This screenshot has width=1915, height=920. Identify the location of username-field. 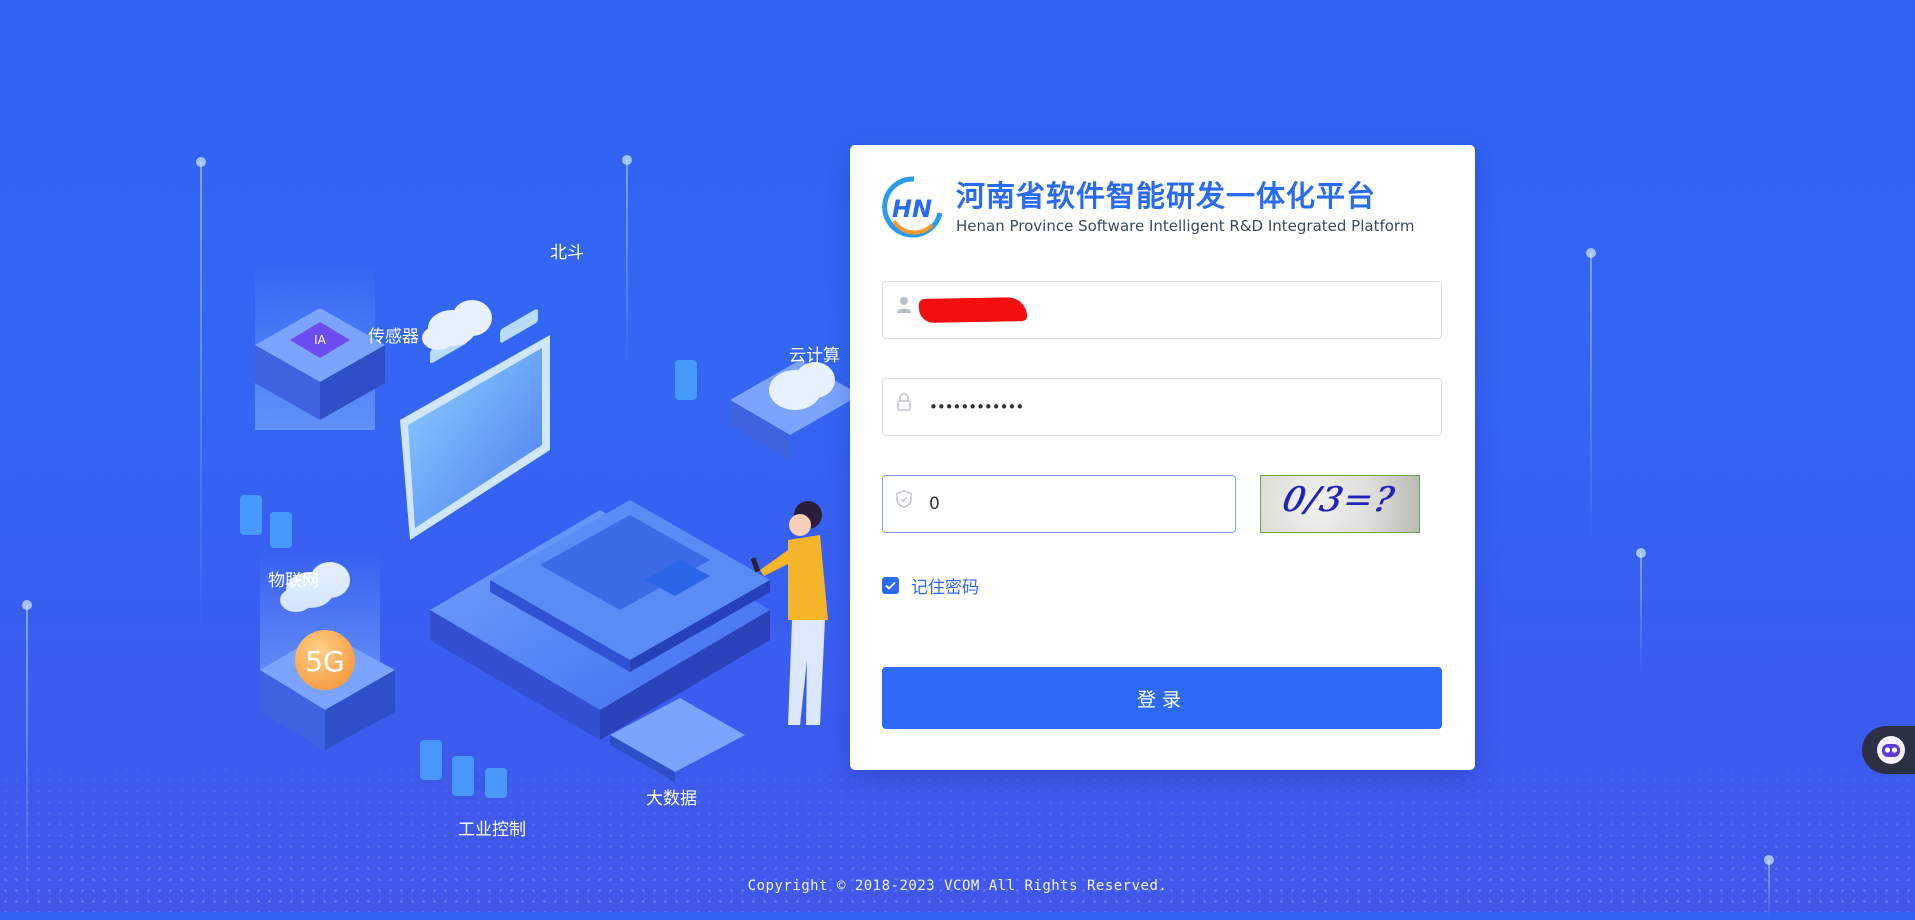
(1162, 310).